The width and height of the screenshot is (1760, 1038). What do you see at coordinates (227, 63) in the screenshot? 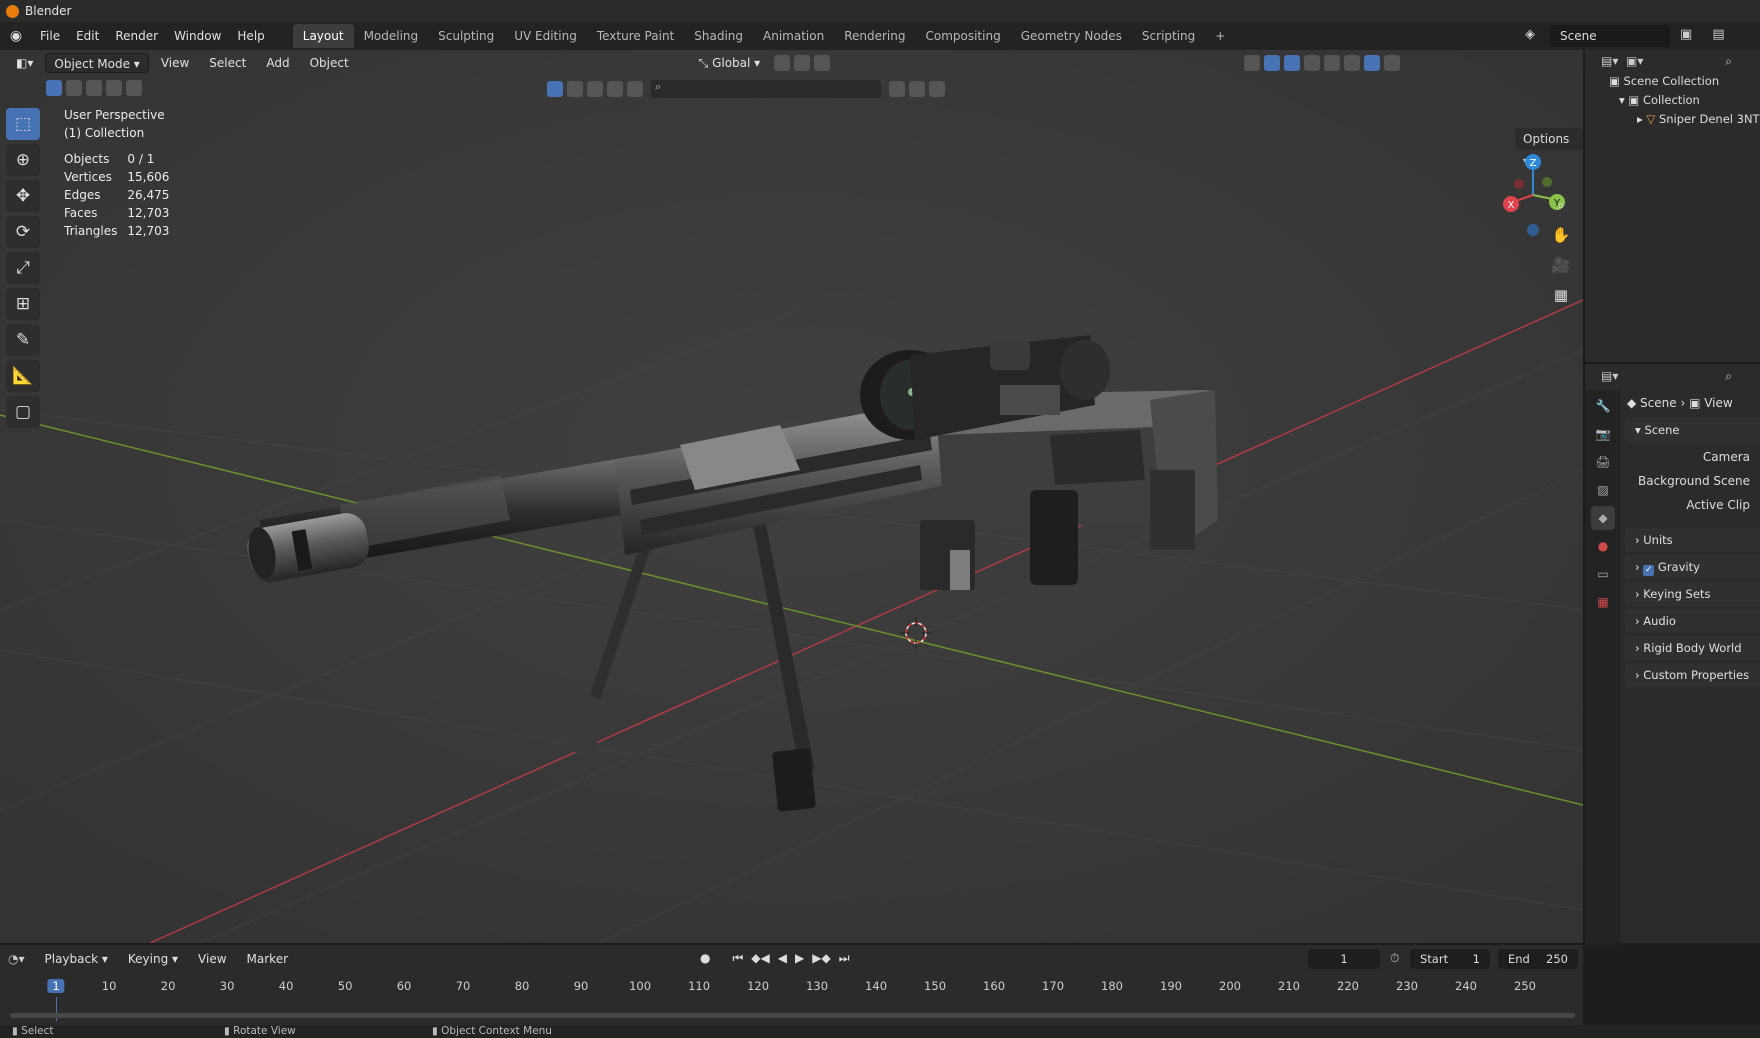
I see `menu-select: Select` at bounding box center [227, 63].